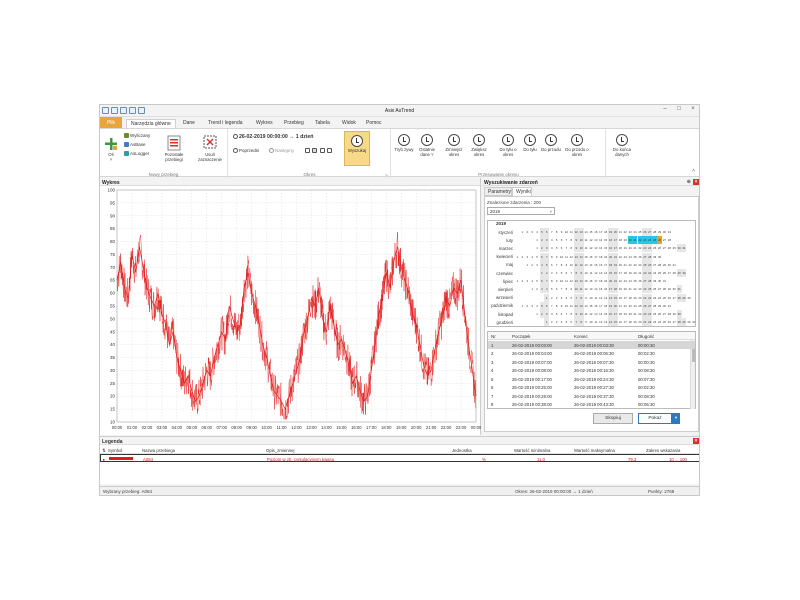 The height and width of the screenshot is (600, 800). I want to click on forward-button: Do przodu, so click(551, 143).